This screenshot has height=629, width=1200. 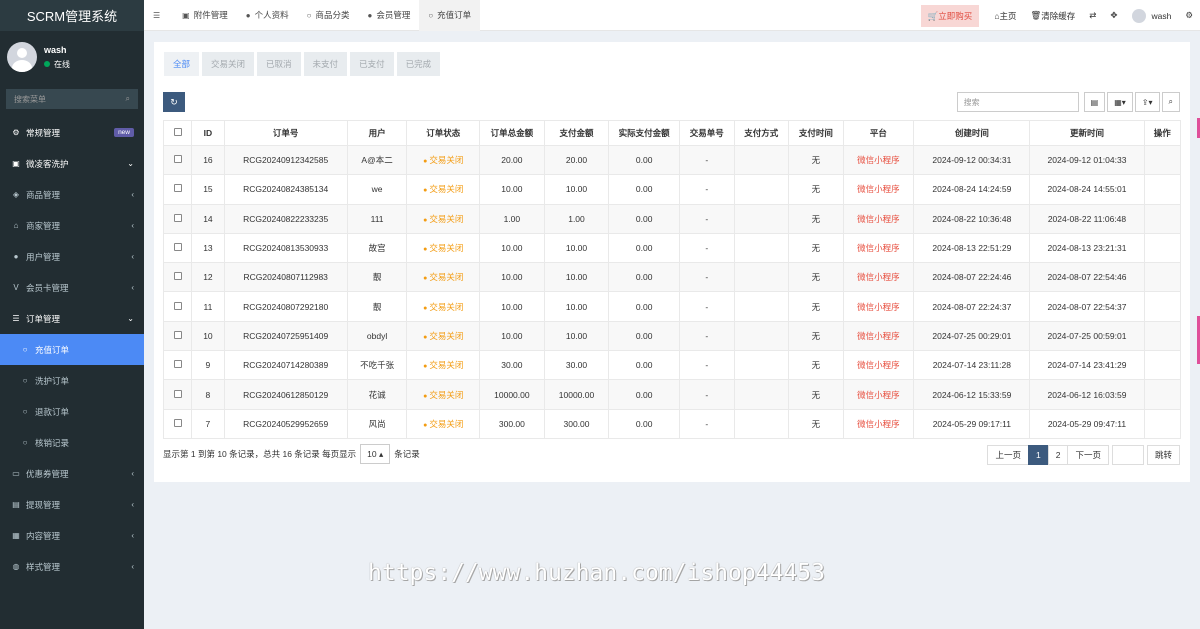 What do you see at coordinates (450, 15) in the screenshot?
I see `tab-recharge-orders: ○ 充值订单` at bounding box center [450, 15].